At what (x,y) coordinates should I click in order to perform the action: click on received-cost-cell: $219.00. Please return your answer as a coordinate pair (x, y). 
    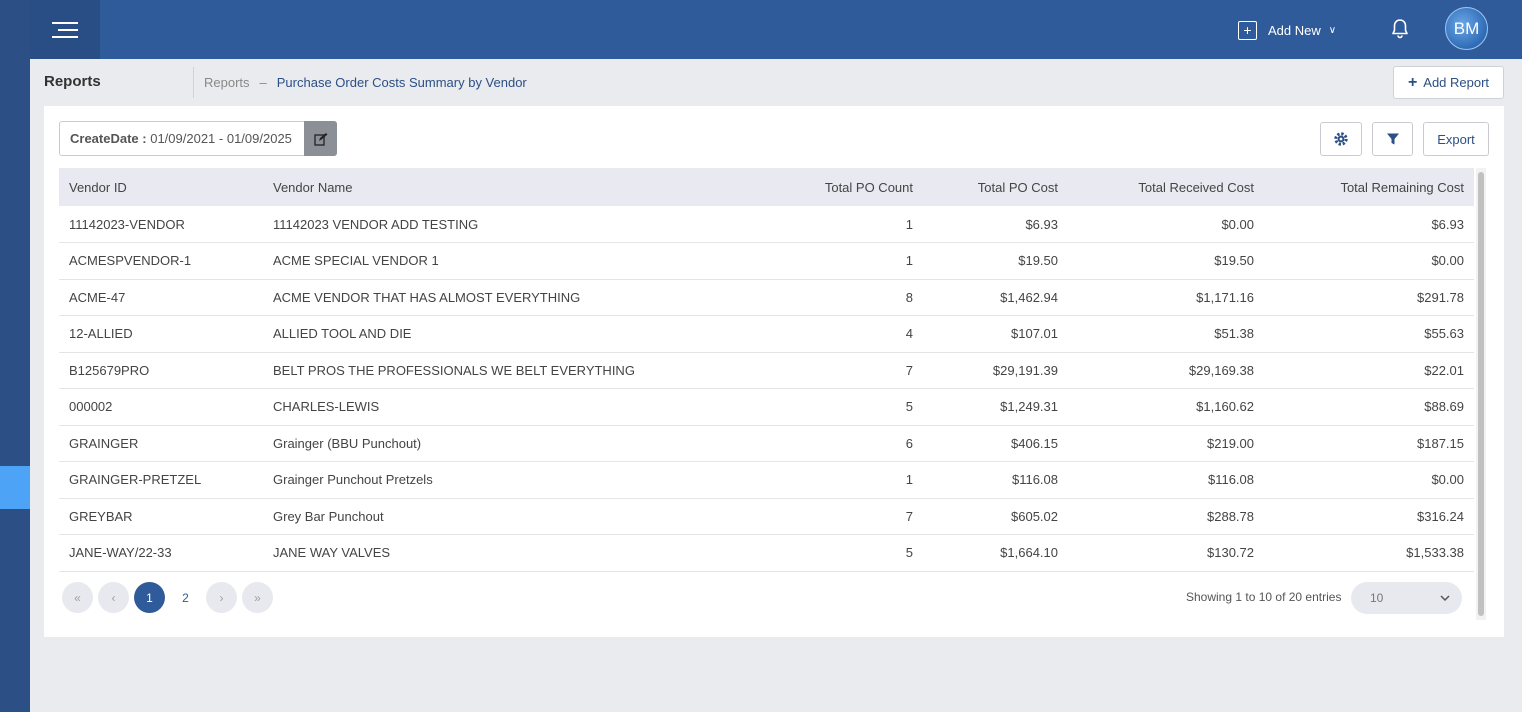
    Looking at the image, I should click on (1166, 443).